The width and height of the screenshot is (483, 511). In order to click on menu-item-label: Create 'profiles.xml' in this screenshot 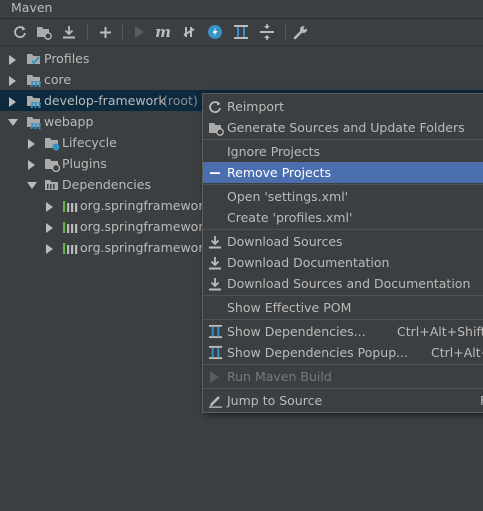, I will do `click(290, 217)`.